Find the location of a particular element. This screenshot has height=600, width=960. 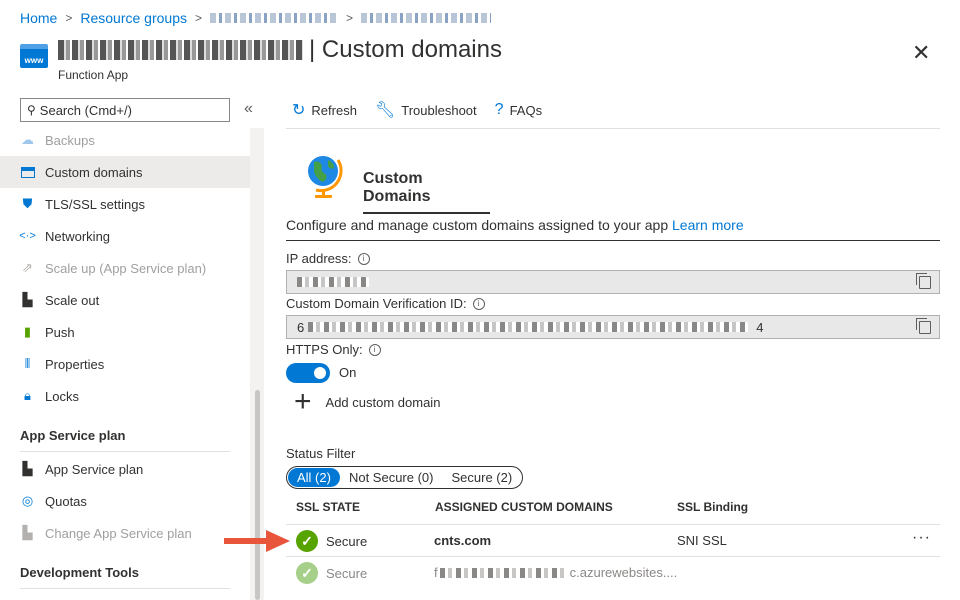

https-only-label-text: HTTPS Only: is located at coordinates (324, 349).